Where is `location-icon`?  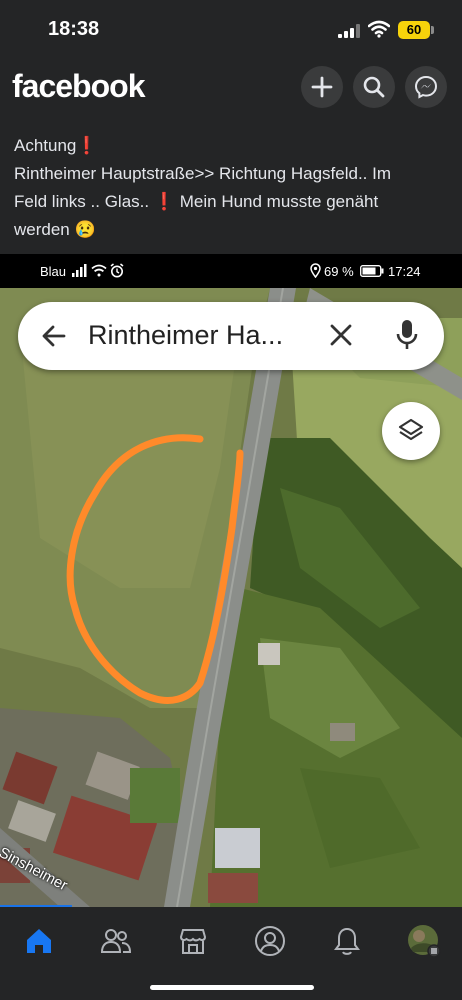
location-icon is located at coordinates (315, 270).